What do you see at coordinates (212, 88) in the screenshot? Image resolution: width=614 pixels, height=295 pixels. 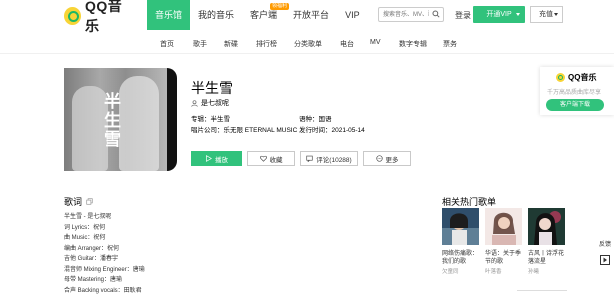 I see `song-title: 半生雪` at bounding box center [212, 88].